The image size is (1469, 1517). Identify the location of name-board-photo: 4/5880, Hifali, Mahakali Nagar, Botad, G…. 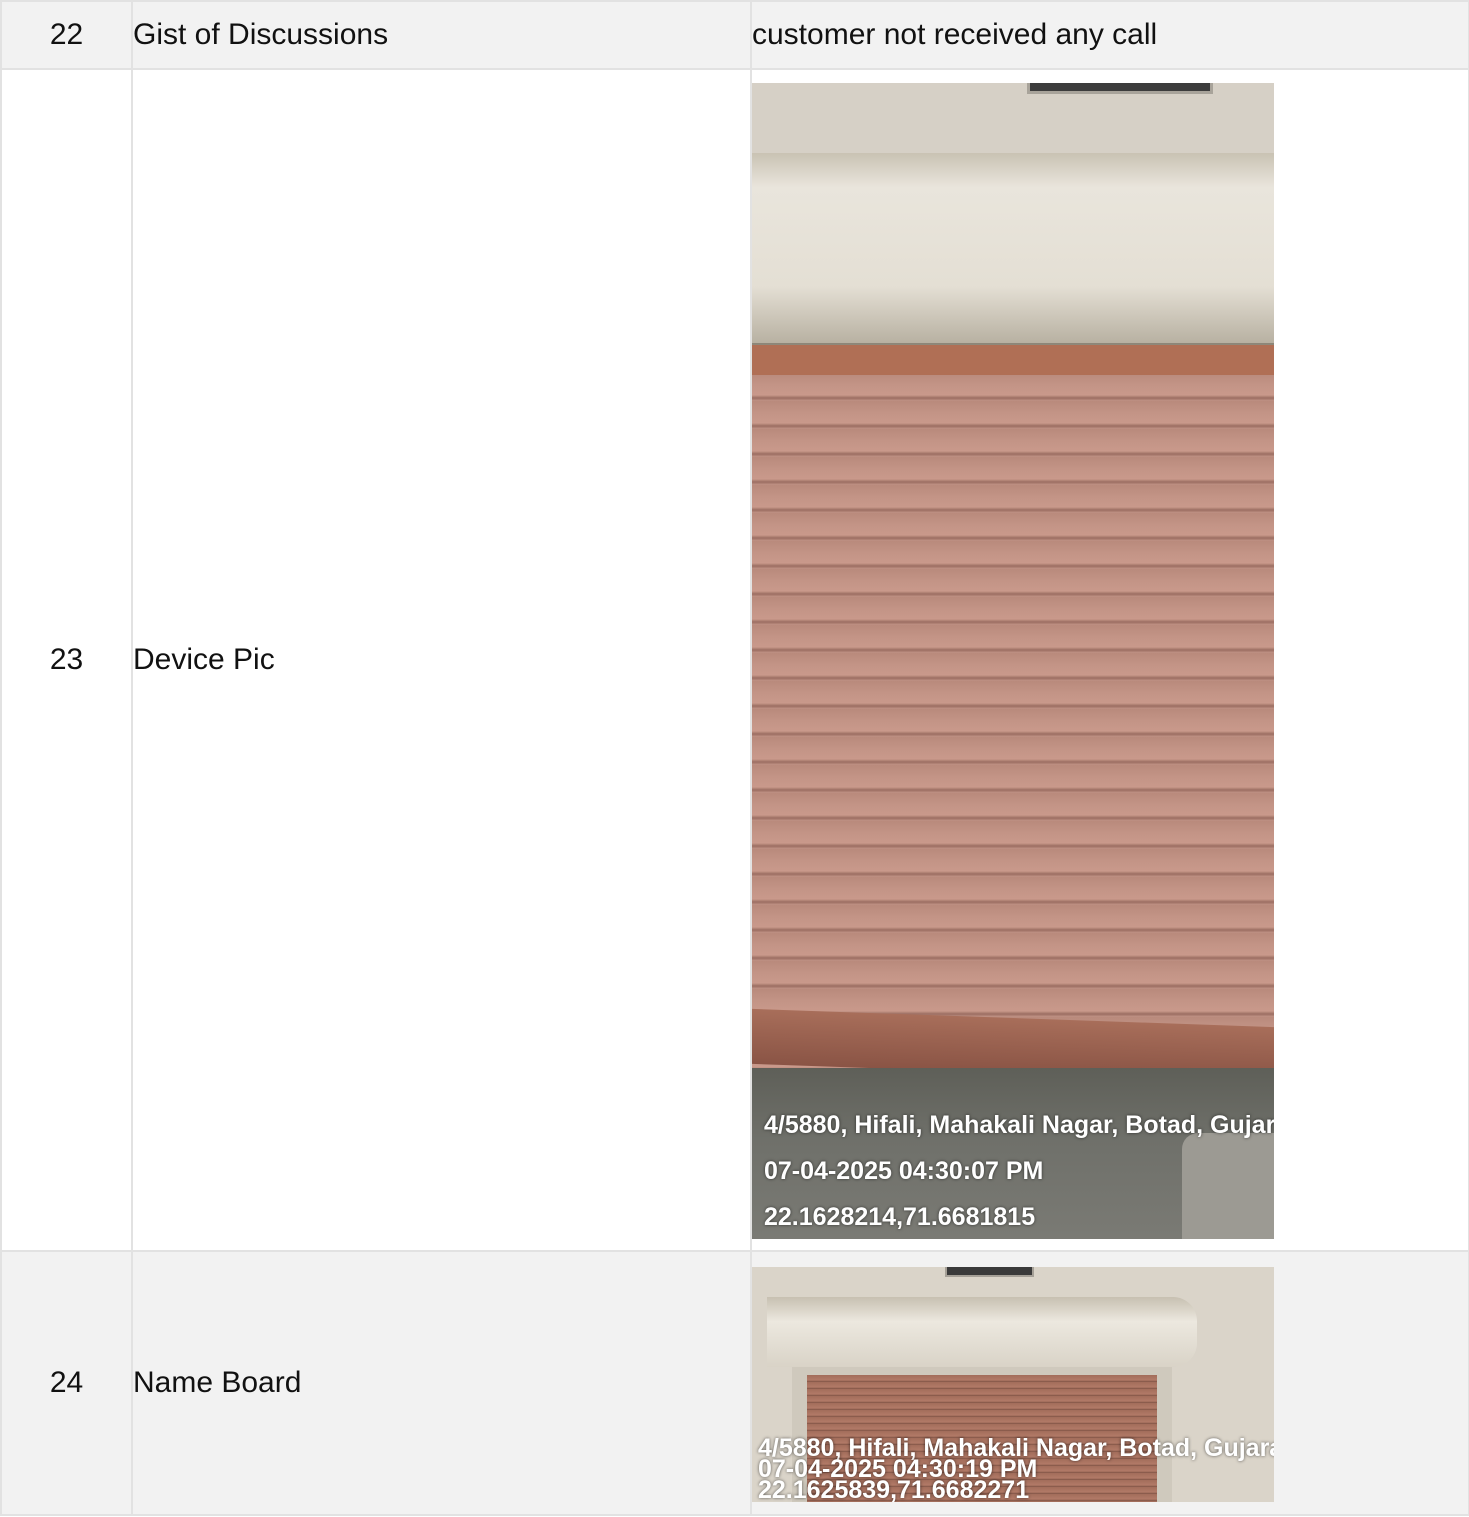
(1013, 1384).